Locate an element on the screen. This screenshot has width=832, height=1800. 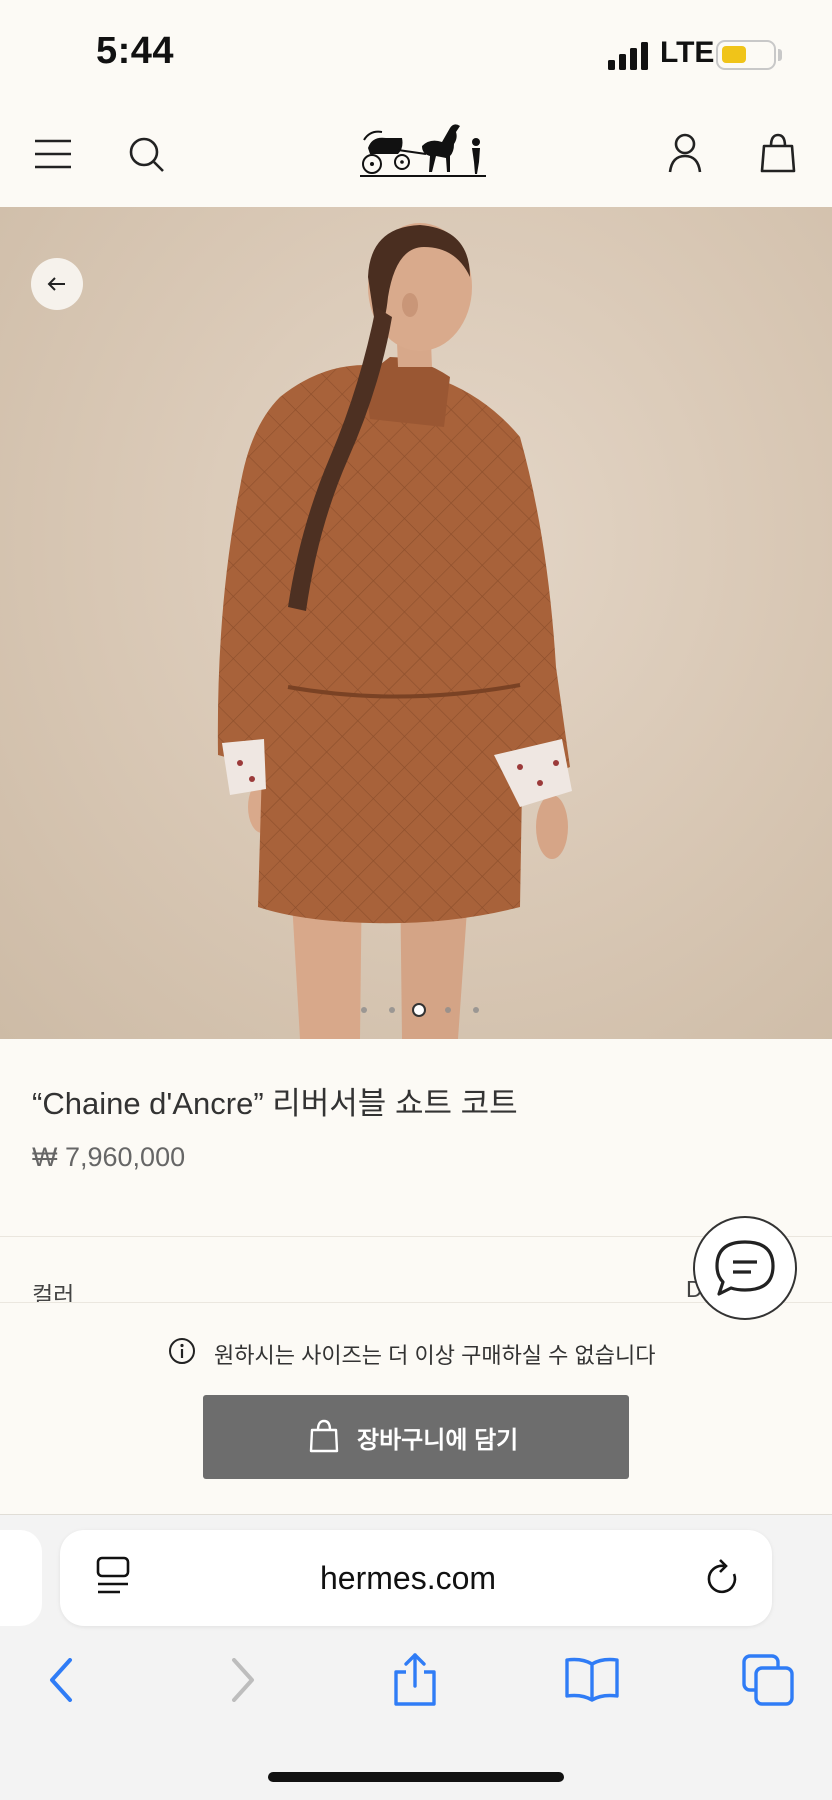
battery-tip is located at coordinates (780, 55).